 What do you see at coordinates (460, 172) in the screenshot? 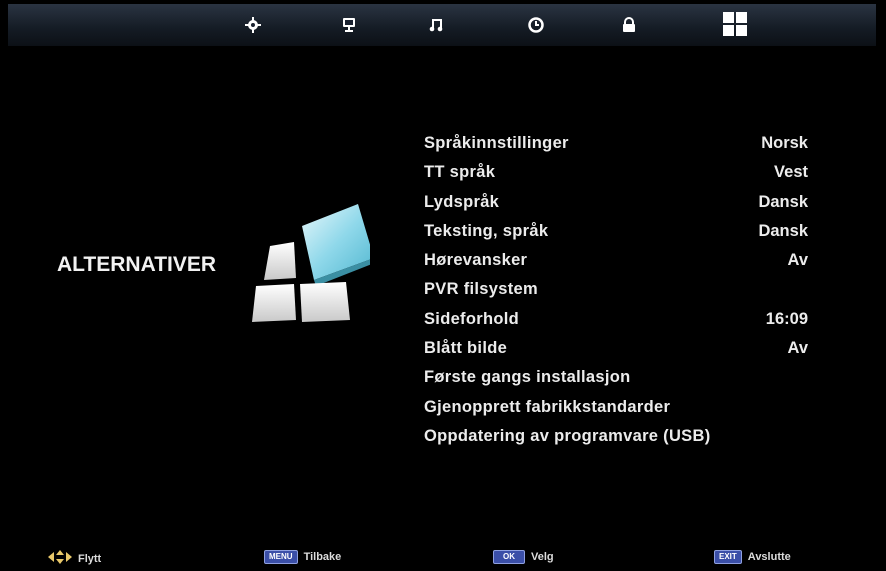
I see `menu-item-label: TT språk` at bounding box center [460, 172].